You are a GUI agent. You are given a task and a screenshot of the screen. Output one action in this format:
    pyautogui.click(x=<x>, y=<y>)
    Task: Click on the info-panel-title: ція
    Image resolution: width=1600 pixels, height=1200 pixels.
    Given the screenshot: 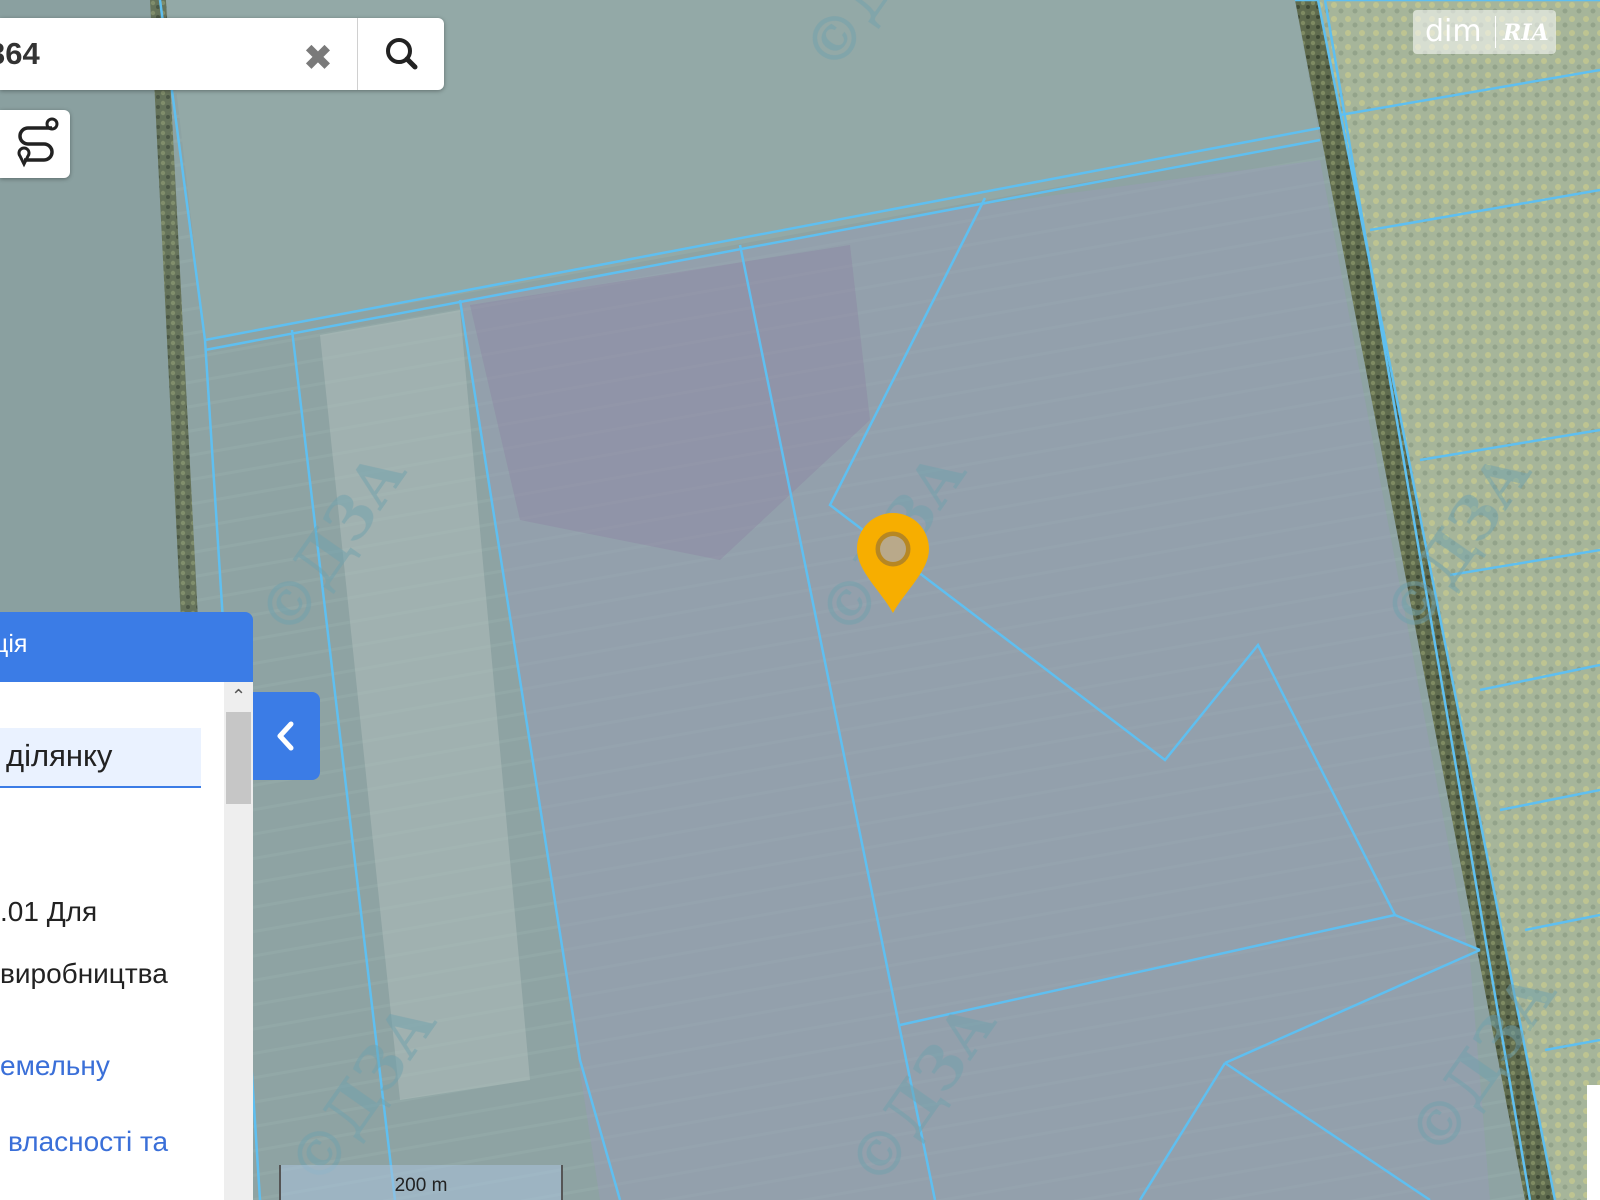 What is the action you would take?
    pyautogui.click(x=14, y=644)
    